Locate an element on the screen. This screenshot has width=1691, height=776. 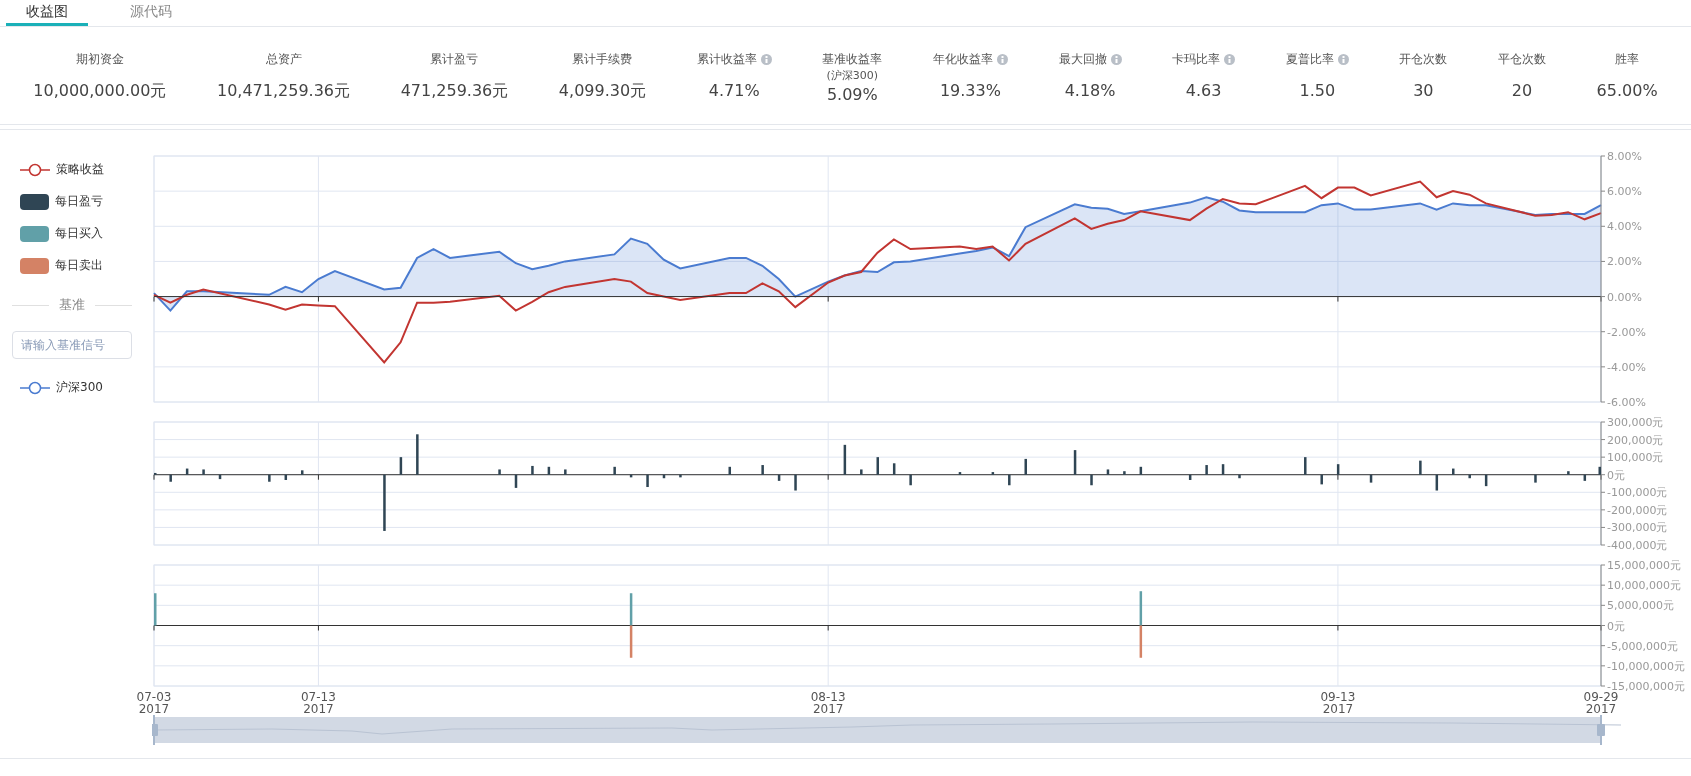
axis-label: -300,000元 is located at coordinates (1637, 528).